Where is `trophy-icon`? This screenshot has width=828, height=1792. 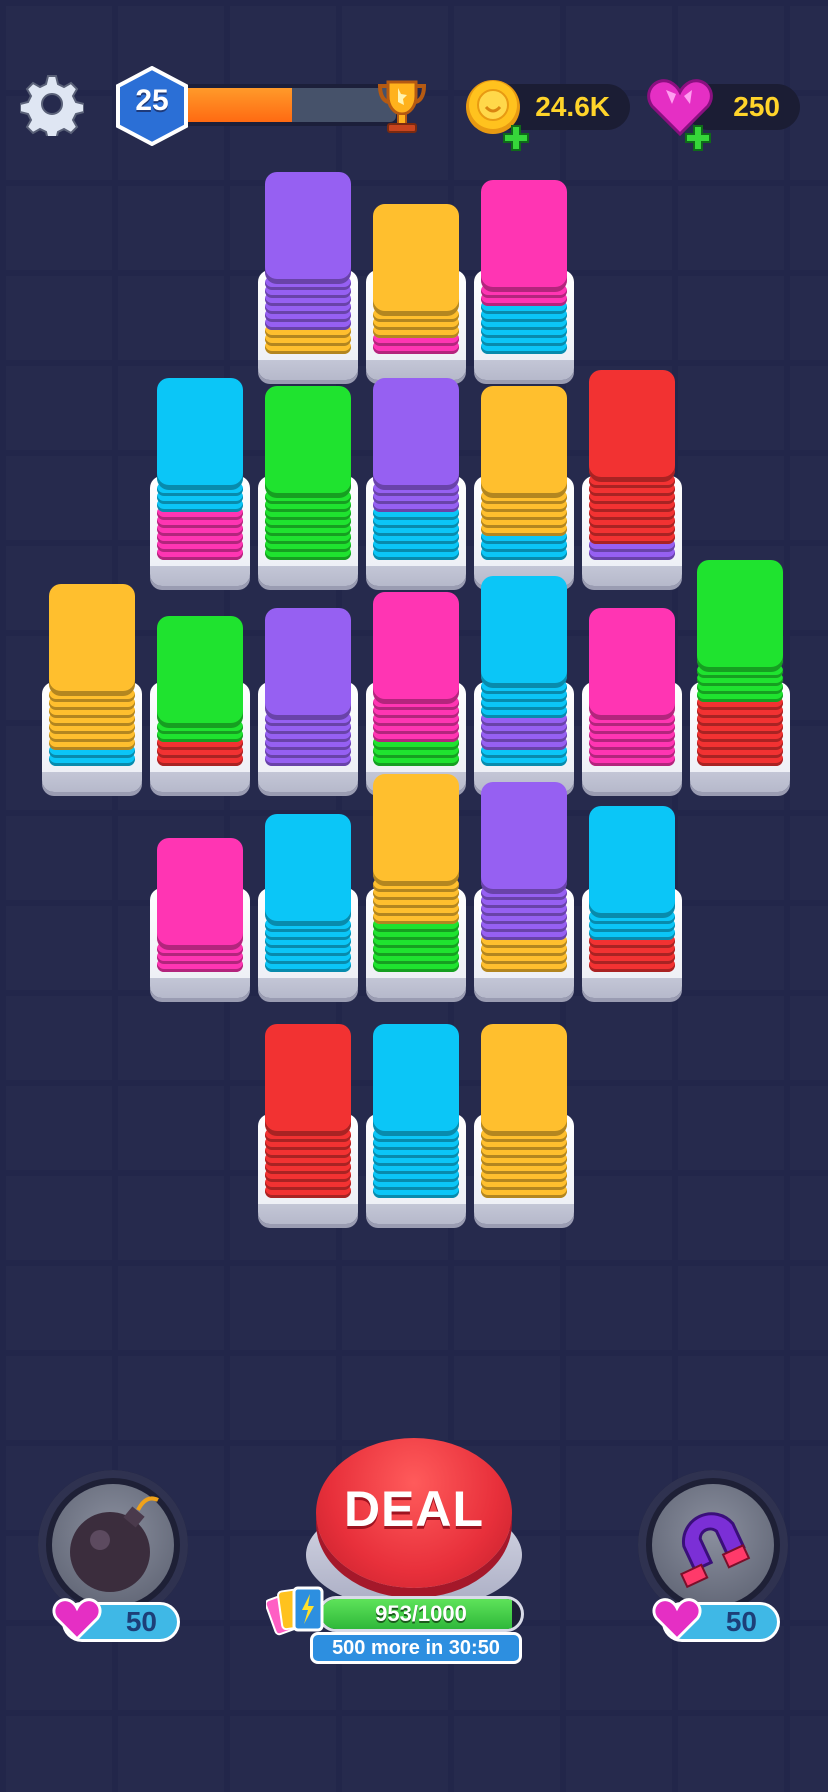 trophy-icon is located at coordinates (402, 106).